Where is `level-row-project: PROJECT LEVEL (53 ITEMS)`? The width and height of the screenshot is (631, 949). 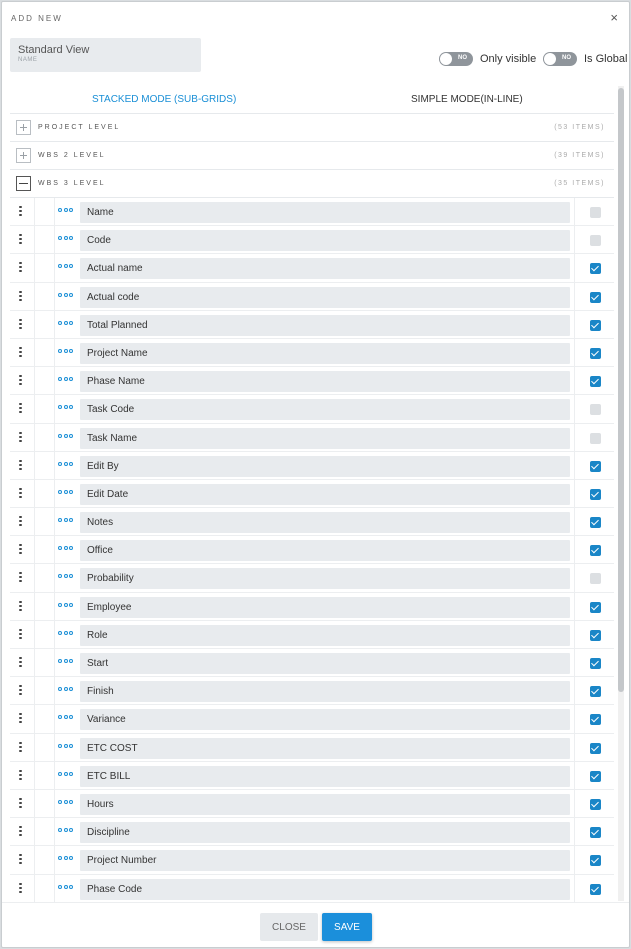
level-row-project: PROJECT LEVEL (53 ITEMS) is located at coordinates (312, 128).